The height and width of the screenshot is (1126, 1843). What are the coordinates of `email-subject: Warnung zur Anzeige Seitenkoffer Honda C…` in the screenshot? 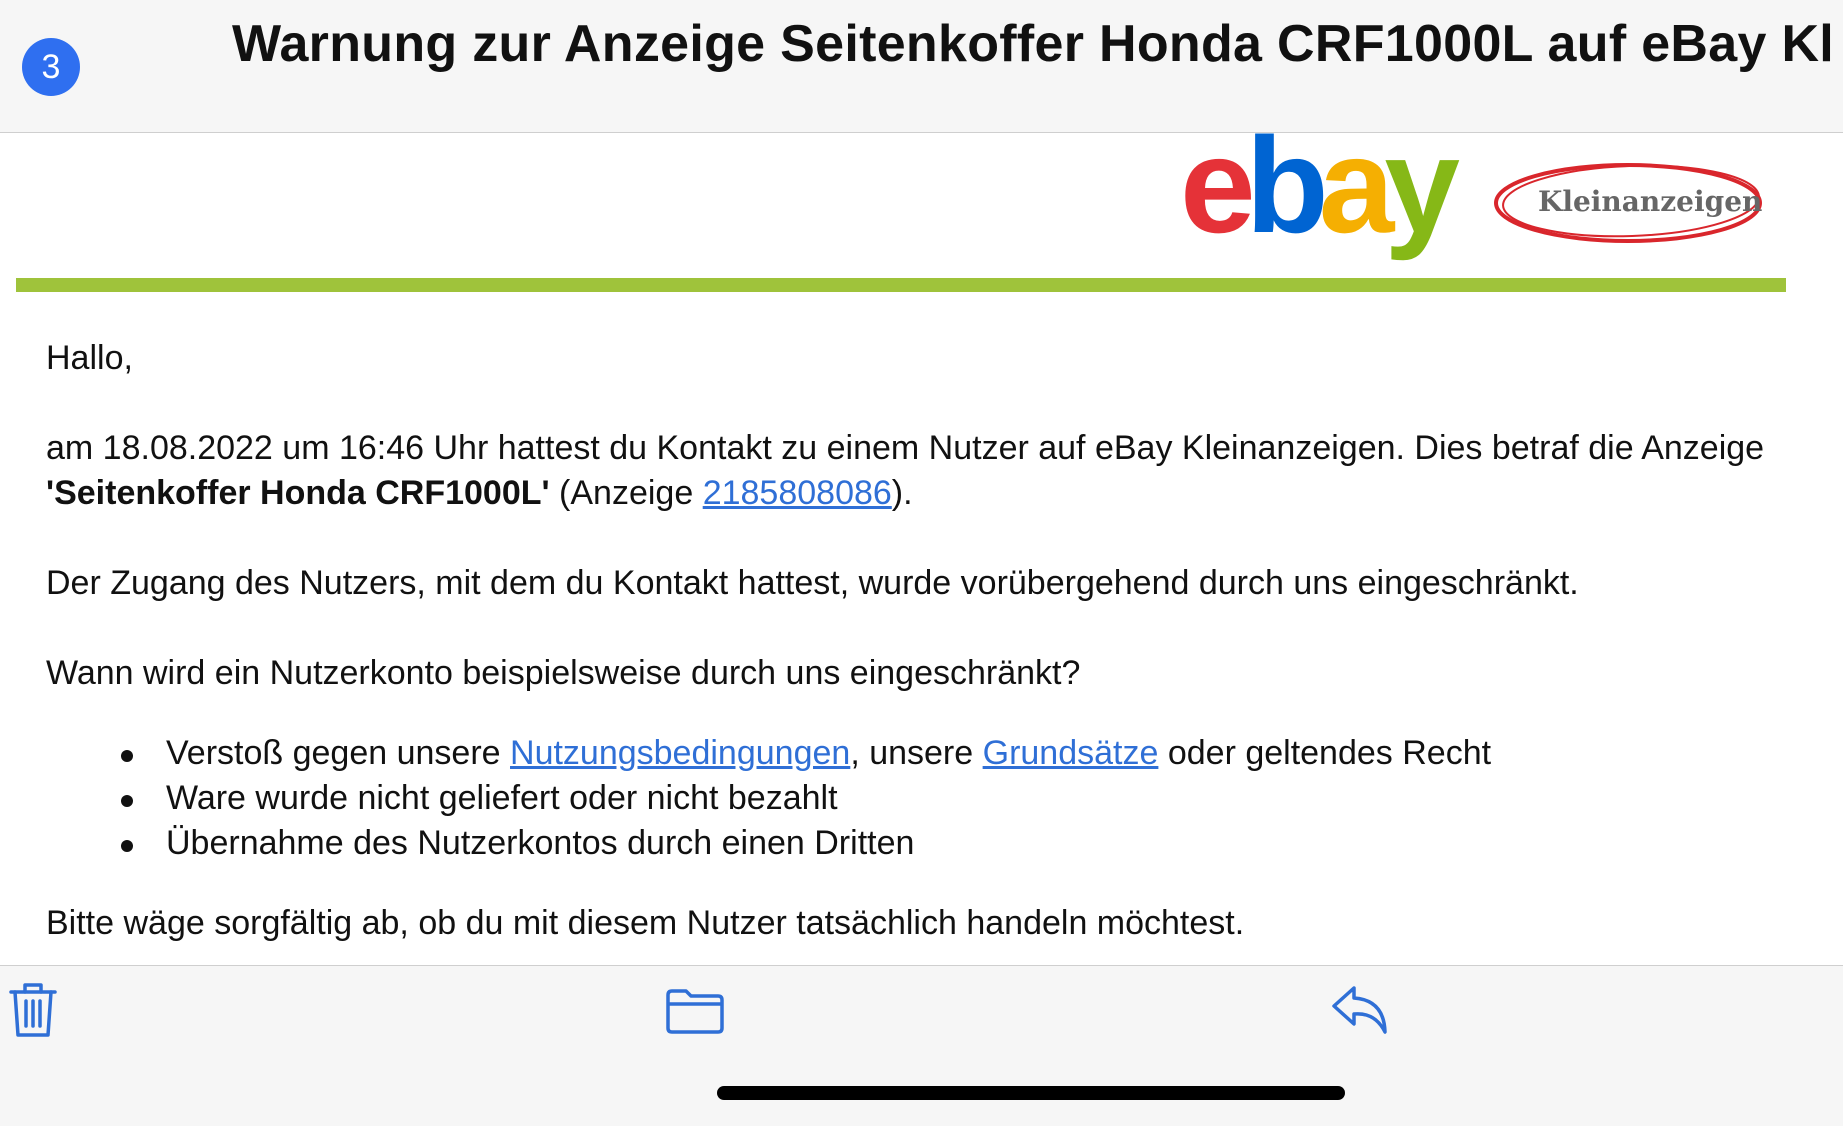 It's located at (1032, 44).